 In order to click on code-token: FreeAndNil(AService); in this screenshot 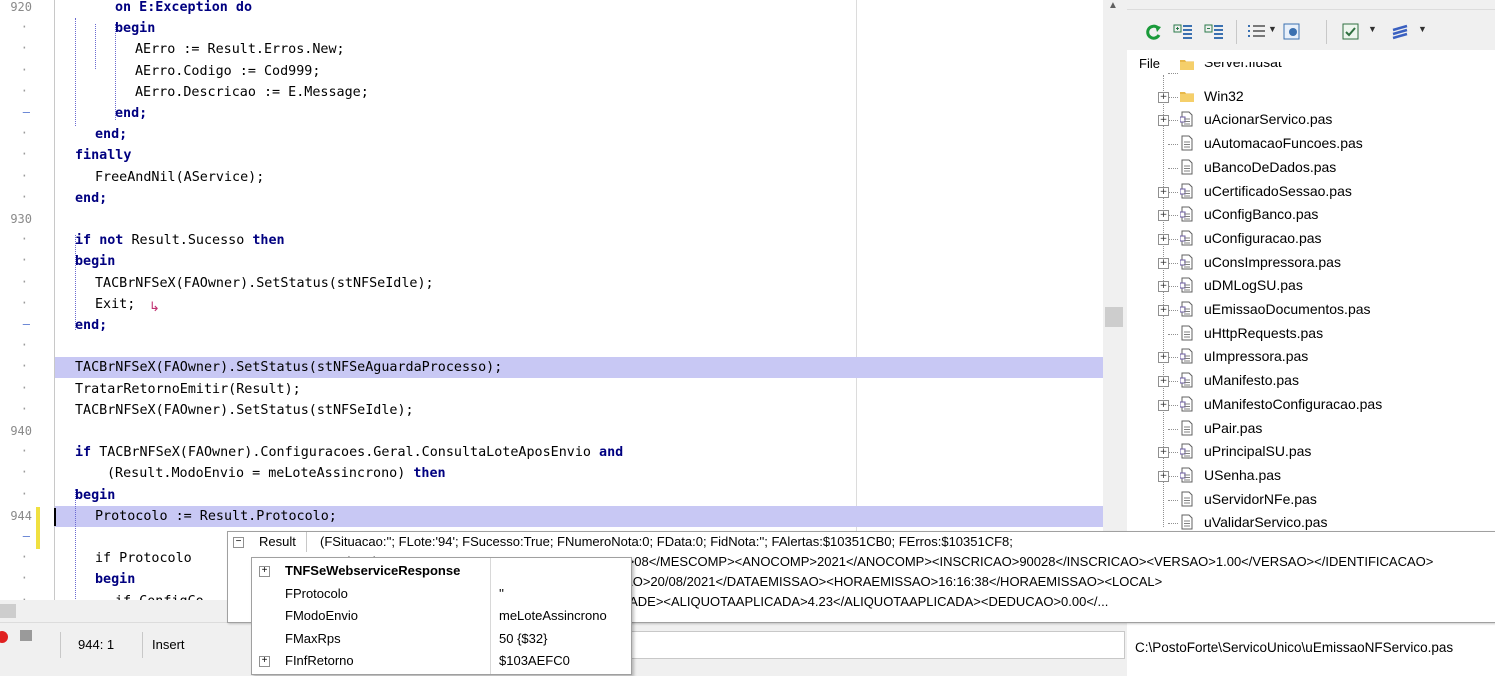, I will do `click(180, 177)`.